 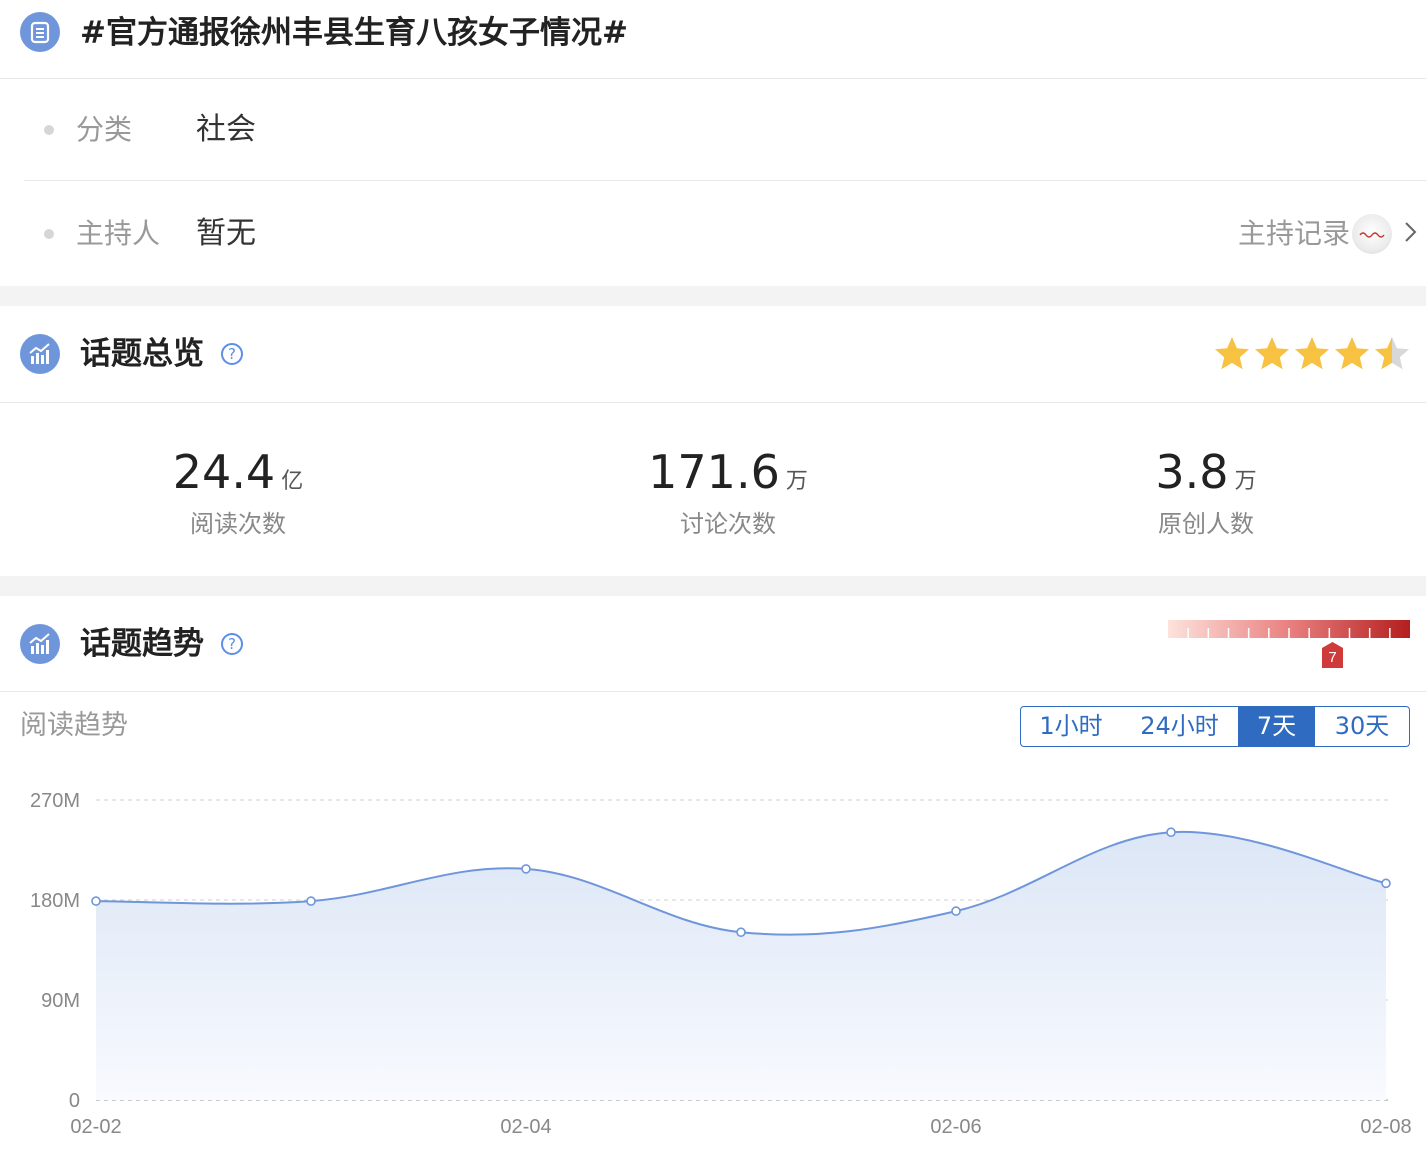 What do you see at coordinates (354, 33) in the screenshot?
I see `topic-title: #官方通报徐州丰县生育八孩女子情况#` at bounding box center [354, 33].